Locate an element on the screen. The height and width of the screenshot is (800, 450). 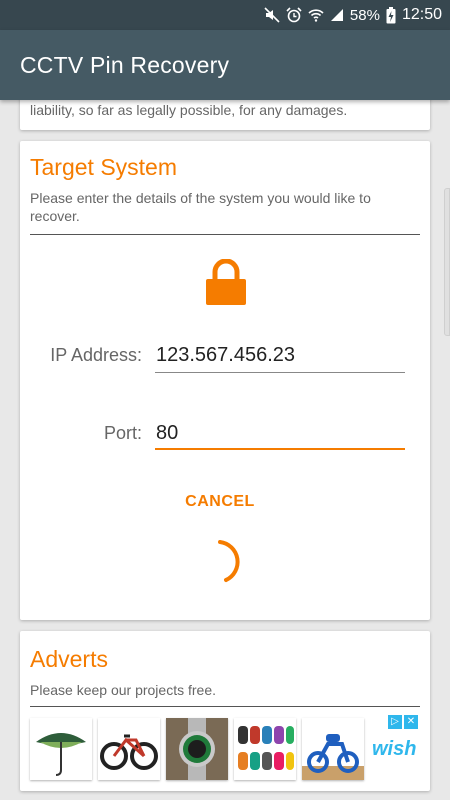
status-icons: 58% 12:50 is located at coordinates (353, 15).